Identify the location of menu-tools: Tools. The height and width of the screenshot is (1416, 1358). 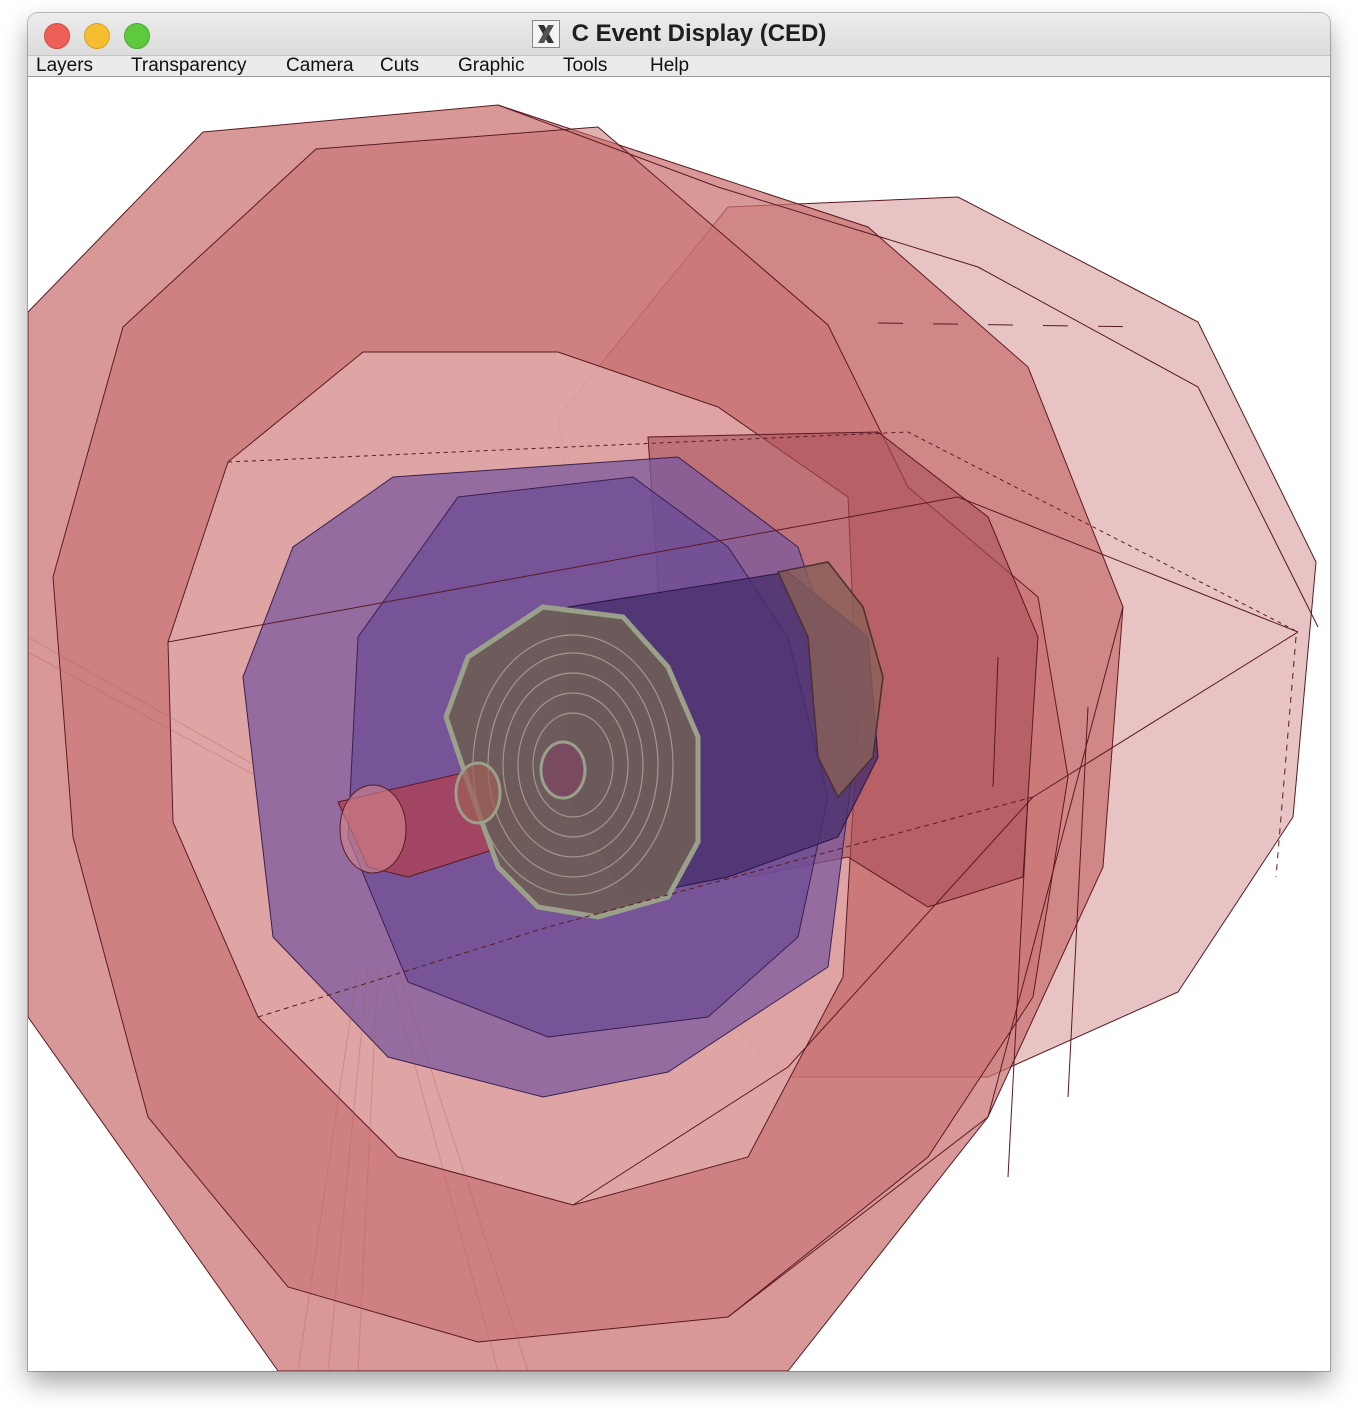
(585, 66).